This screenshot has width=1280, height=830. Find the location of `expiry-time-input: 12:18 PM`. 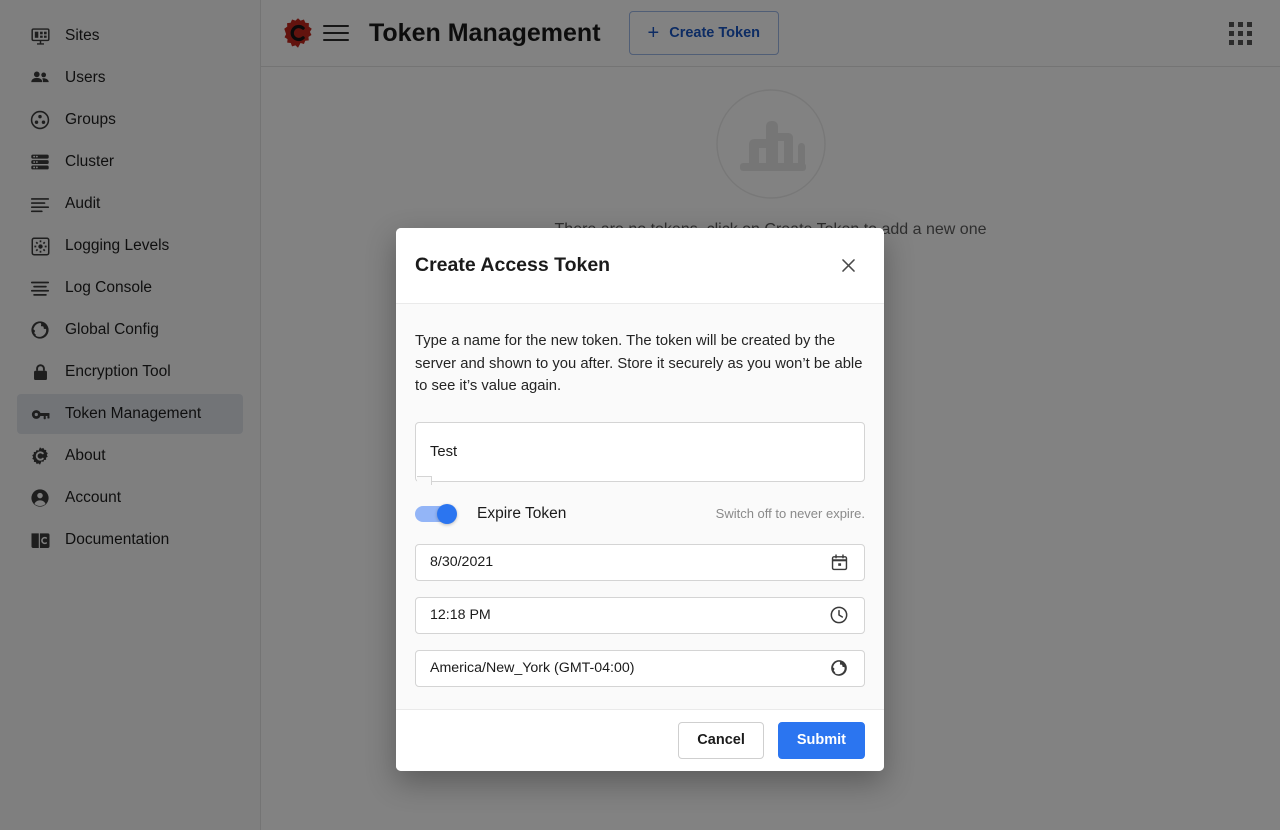

expiry-time-input: 12:18 PM is located at coordinates (640, 615).